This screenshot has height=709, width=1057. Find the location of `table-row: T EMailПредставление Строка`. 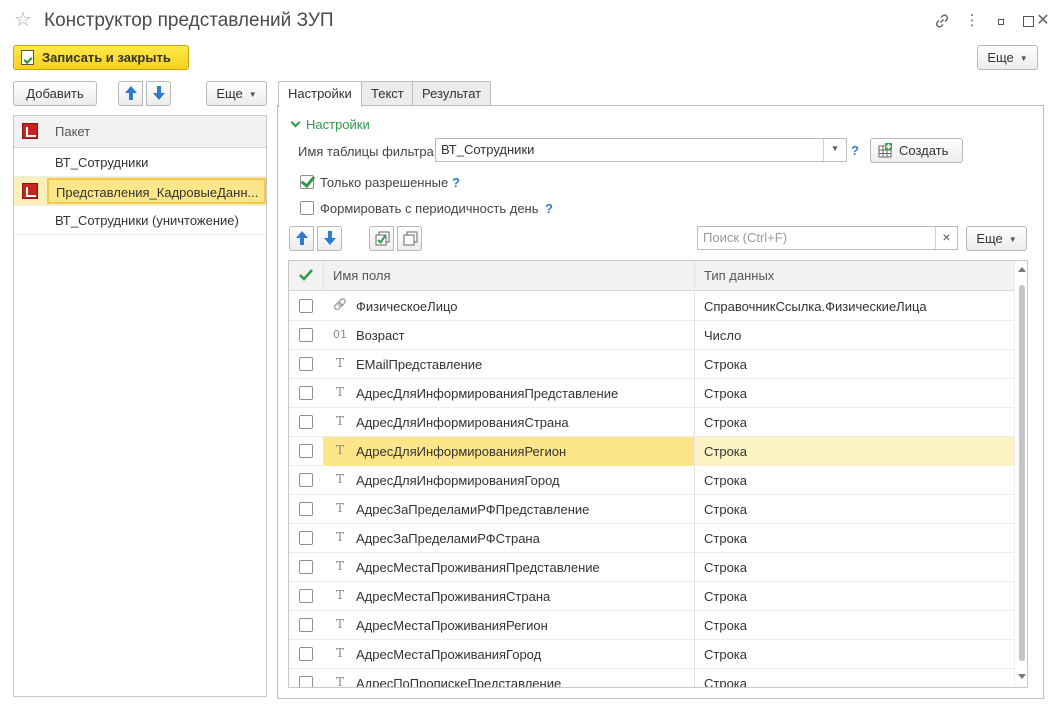

table-row: T EMailПредставление Строка is located at coordinates (651, 364).